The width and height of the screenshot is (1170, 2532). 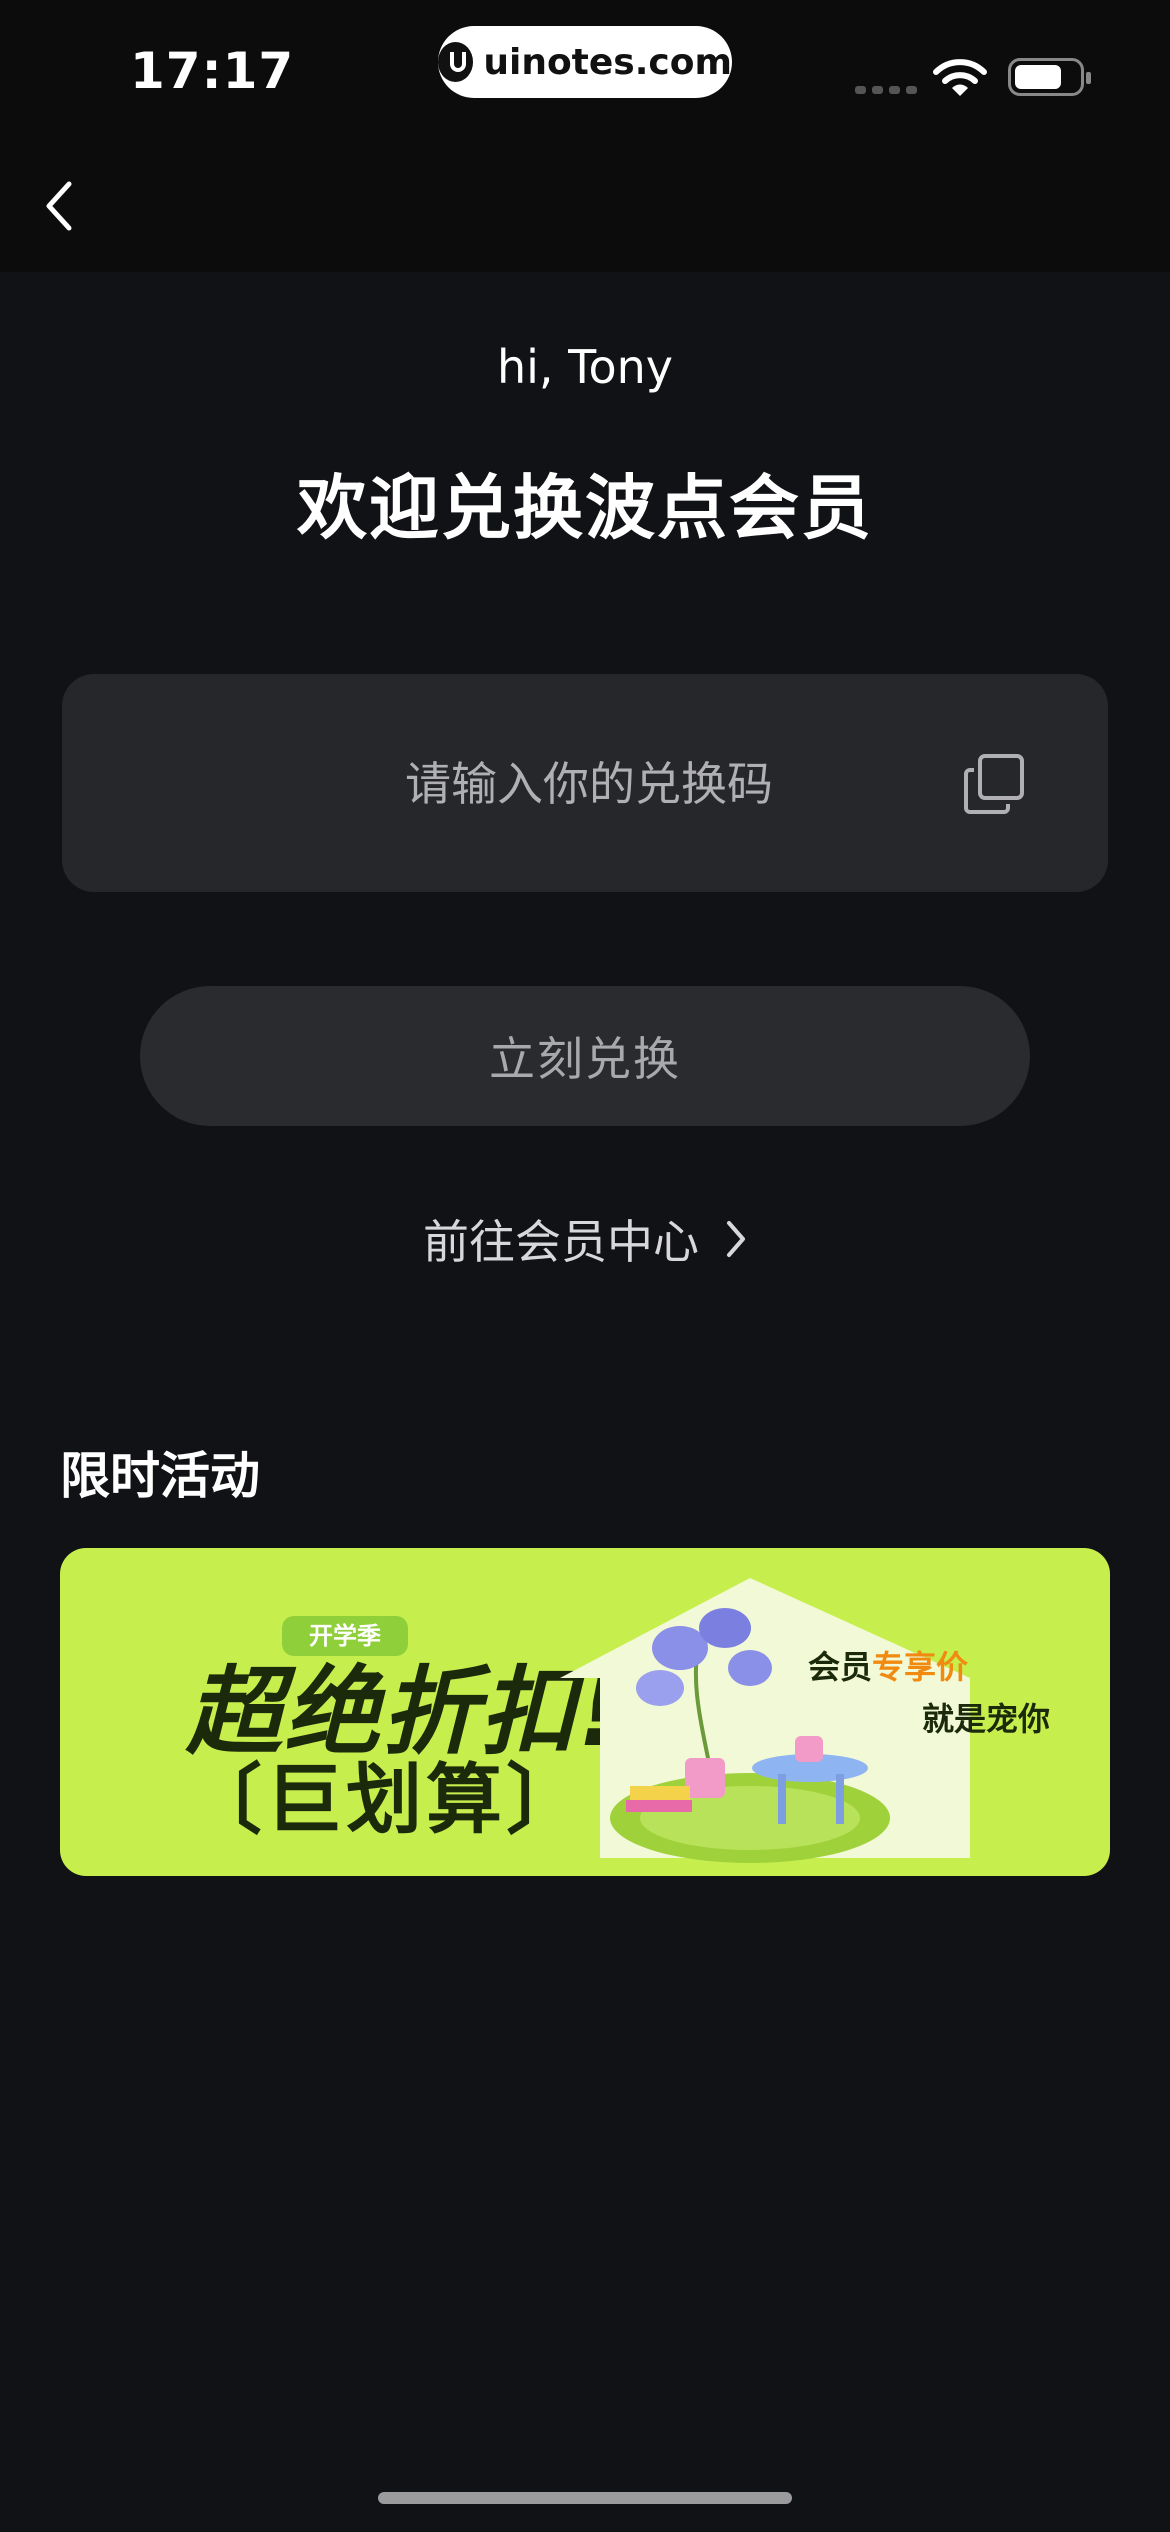 I want to click on copy-icon, so click(x=994, y=784).